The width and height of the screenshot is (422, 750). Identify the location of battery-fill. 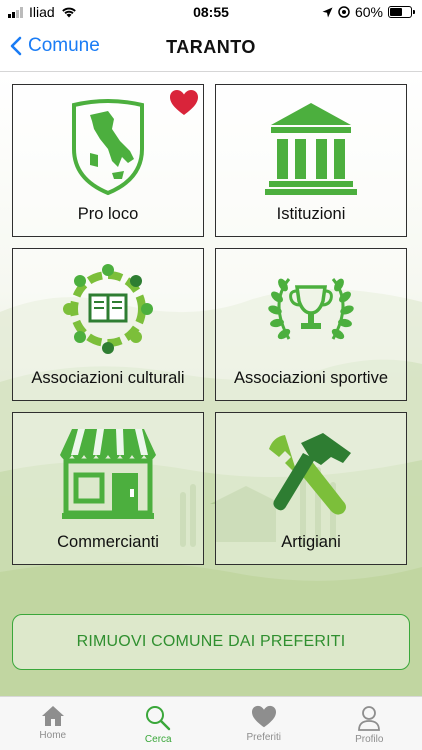
(396, 12).